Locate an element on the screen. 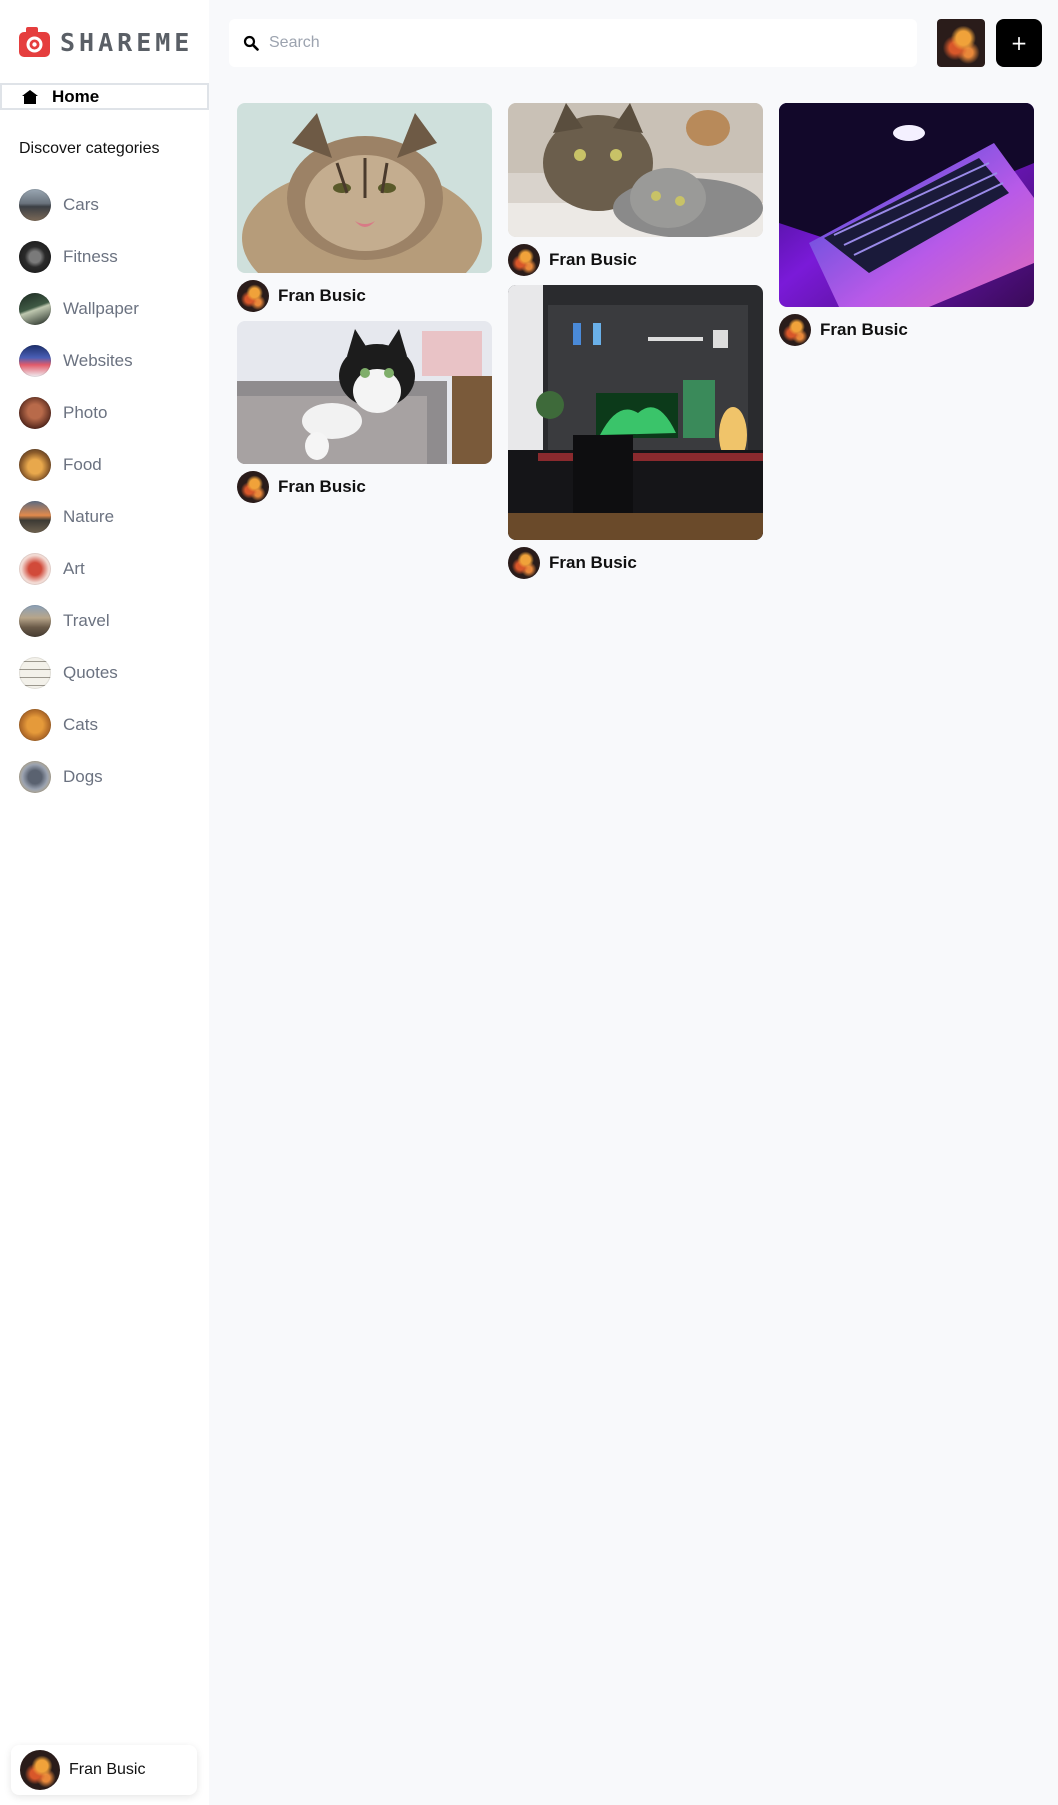  search-bar is located at coordinates (573, 43).